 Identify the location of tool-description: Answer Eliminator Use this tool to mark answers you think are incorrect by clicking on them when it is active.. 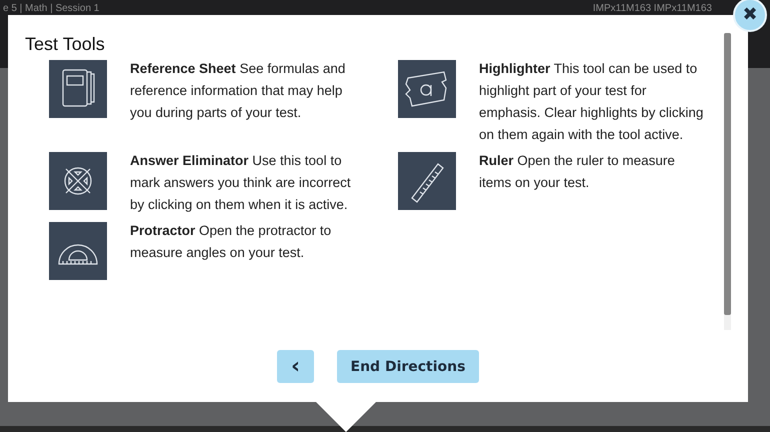
(241, 183).